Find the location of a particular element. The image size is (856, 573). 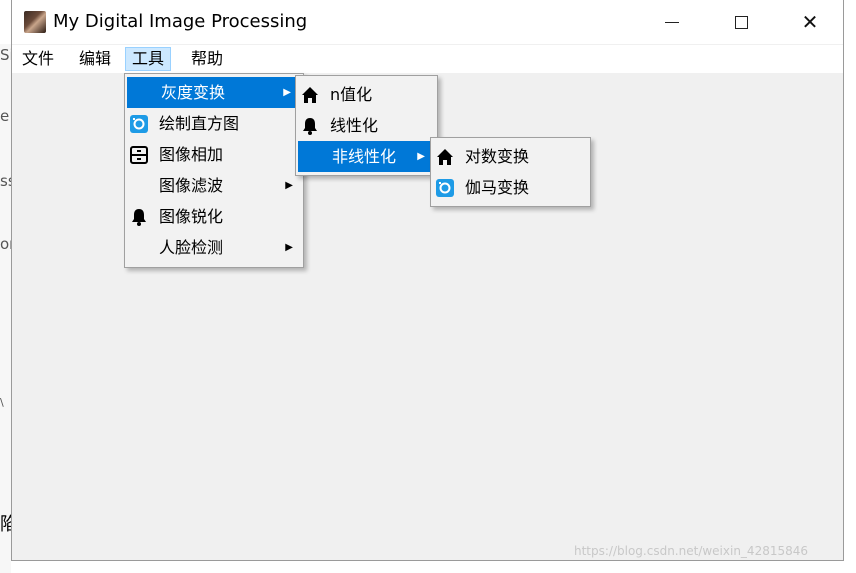

menu-item-n-value: n值化 is located at coordinates (366, 94).